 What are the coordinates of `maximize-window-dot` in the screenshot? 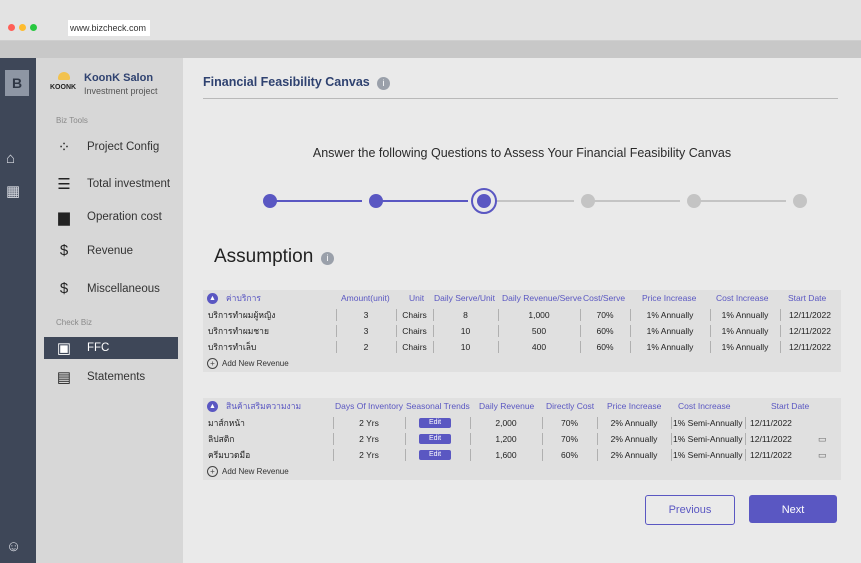 It's located at (33, 27).